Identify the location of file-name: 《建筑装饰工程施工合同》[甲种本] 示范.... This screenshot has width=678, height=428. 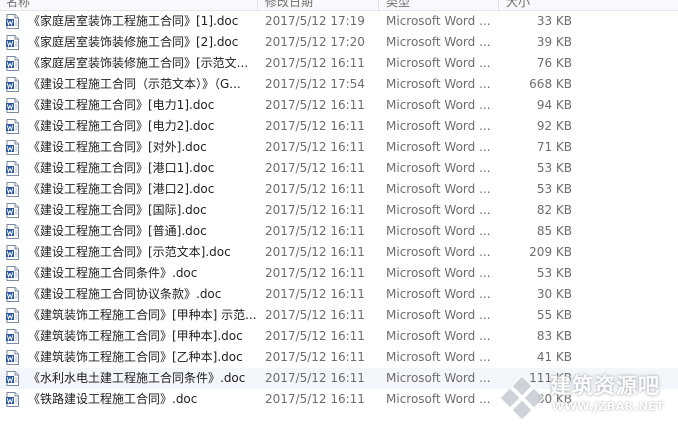
(142, 315).